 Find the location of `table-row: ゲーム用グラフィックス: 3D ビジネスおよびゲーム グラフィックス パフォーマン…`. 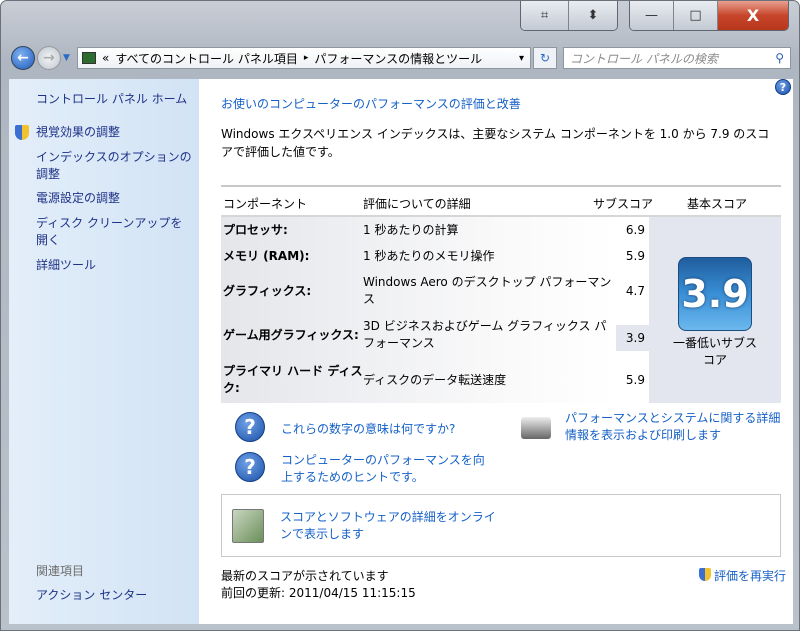

table-row: ゲーム用グラフィックス: 3D ビジネスおよびゲーム グラフィックス パフォーマン… is located at coordinates (418, 335).